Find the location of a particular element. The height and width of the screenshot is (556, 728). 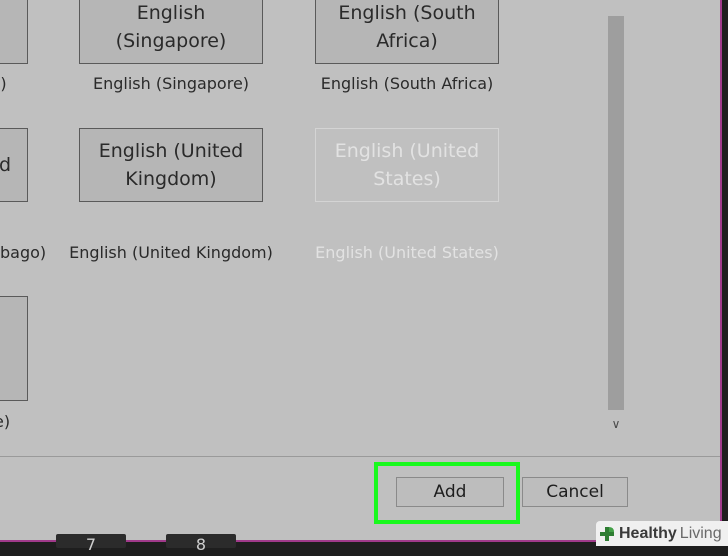

add-button: Add is located at coordinates (450, 492).